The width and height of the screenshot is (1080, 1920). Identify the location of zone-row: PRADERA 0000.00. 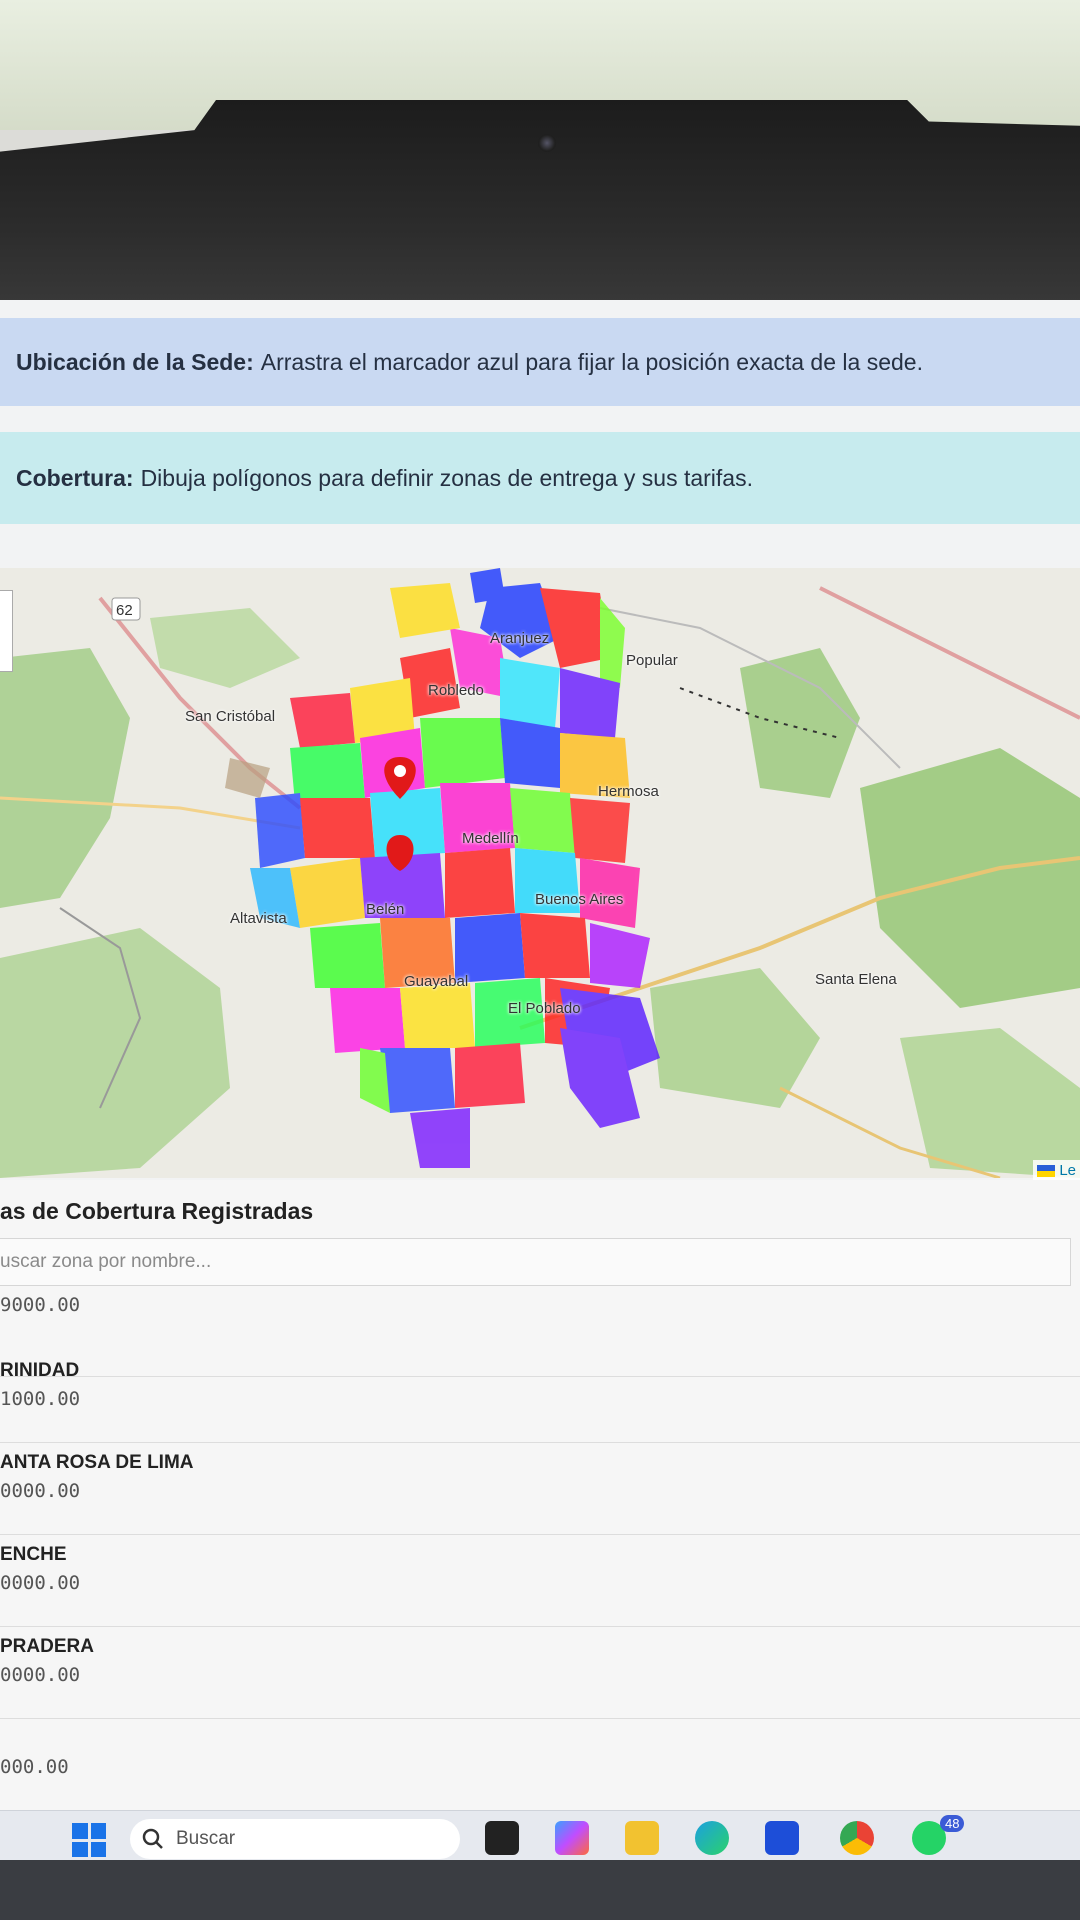
(540, 1672).